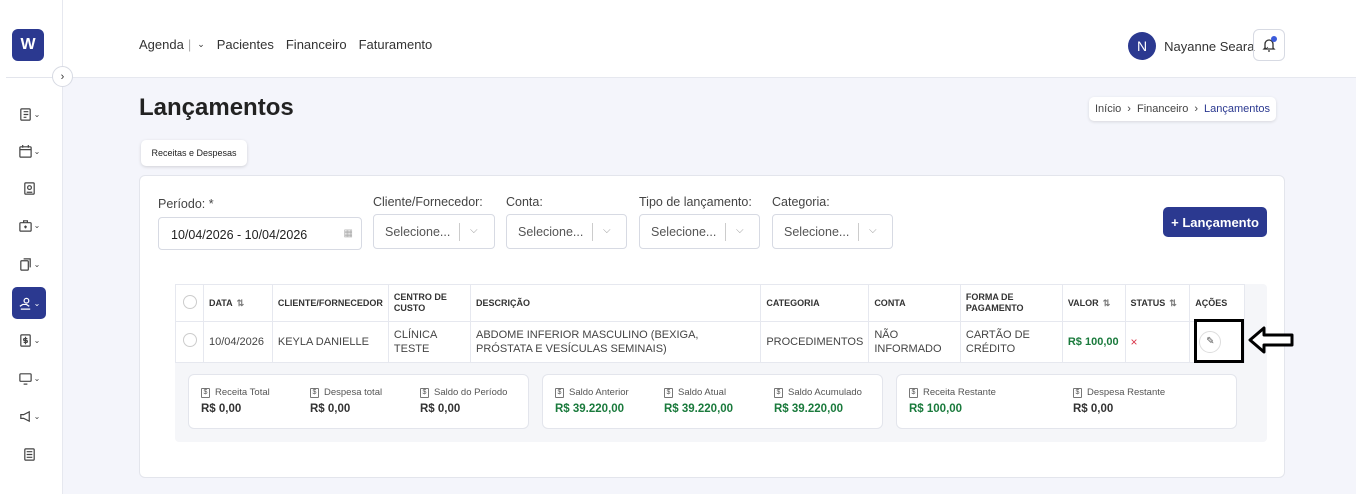 The height and width of the screenshot is (494, 1356). What do you see at coordinates (29, 114) in the screenshot?
I see `sidebar-item-agenda: ⌄` at bounding box center [29, 114].